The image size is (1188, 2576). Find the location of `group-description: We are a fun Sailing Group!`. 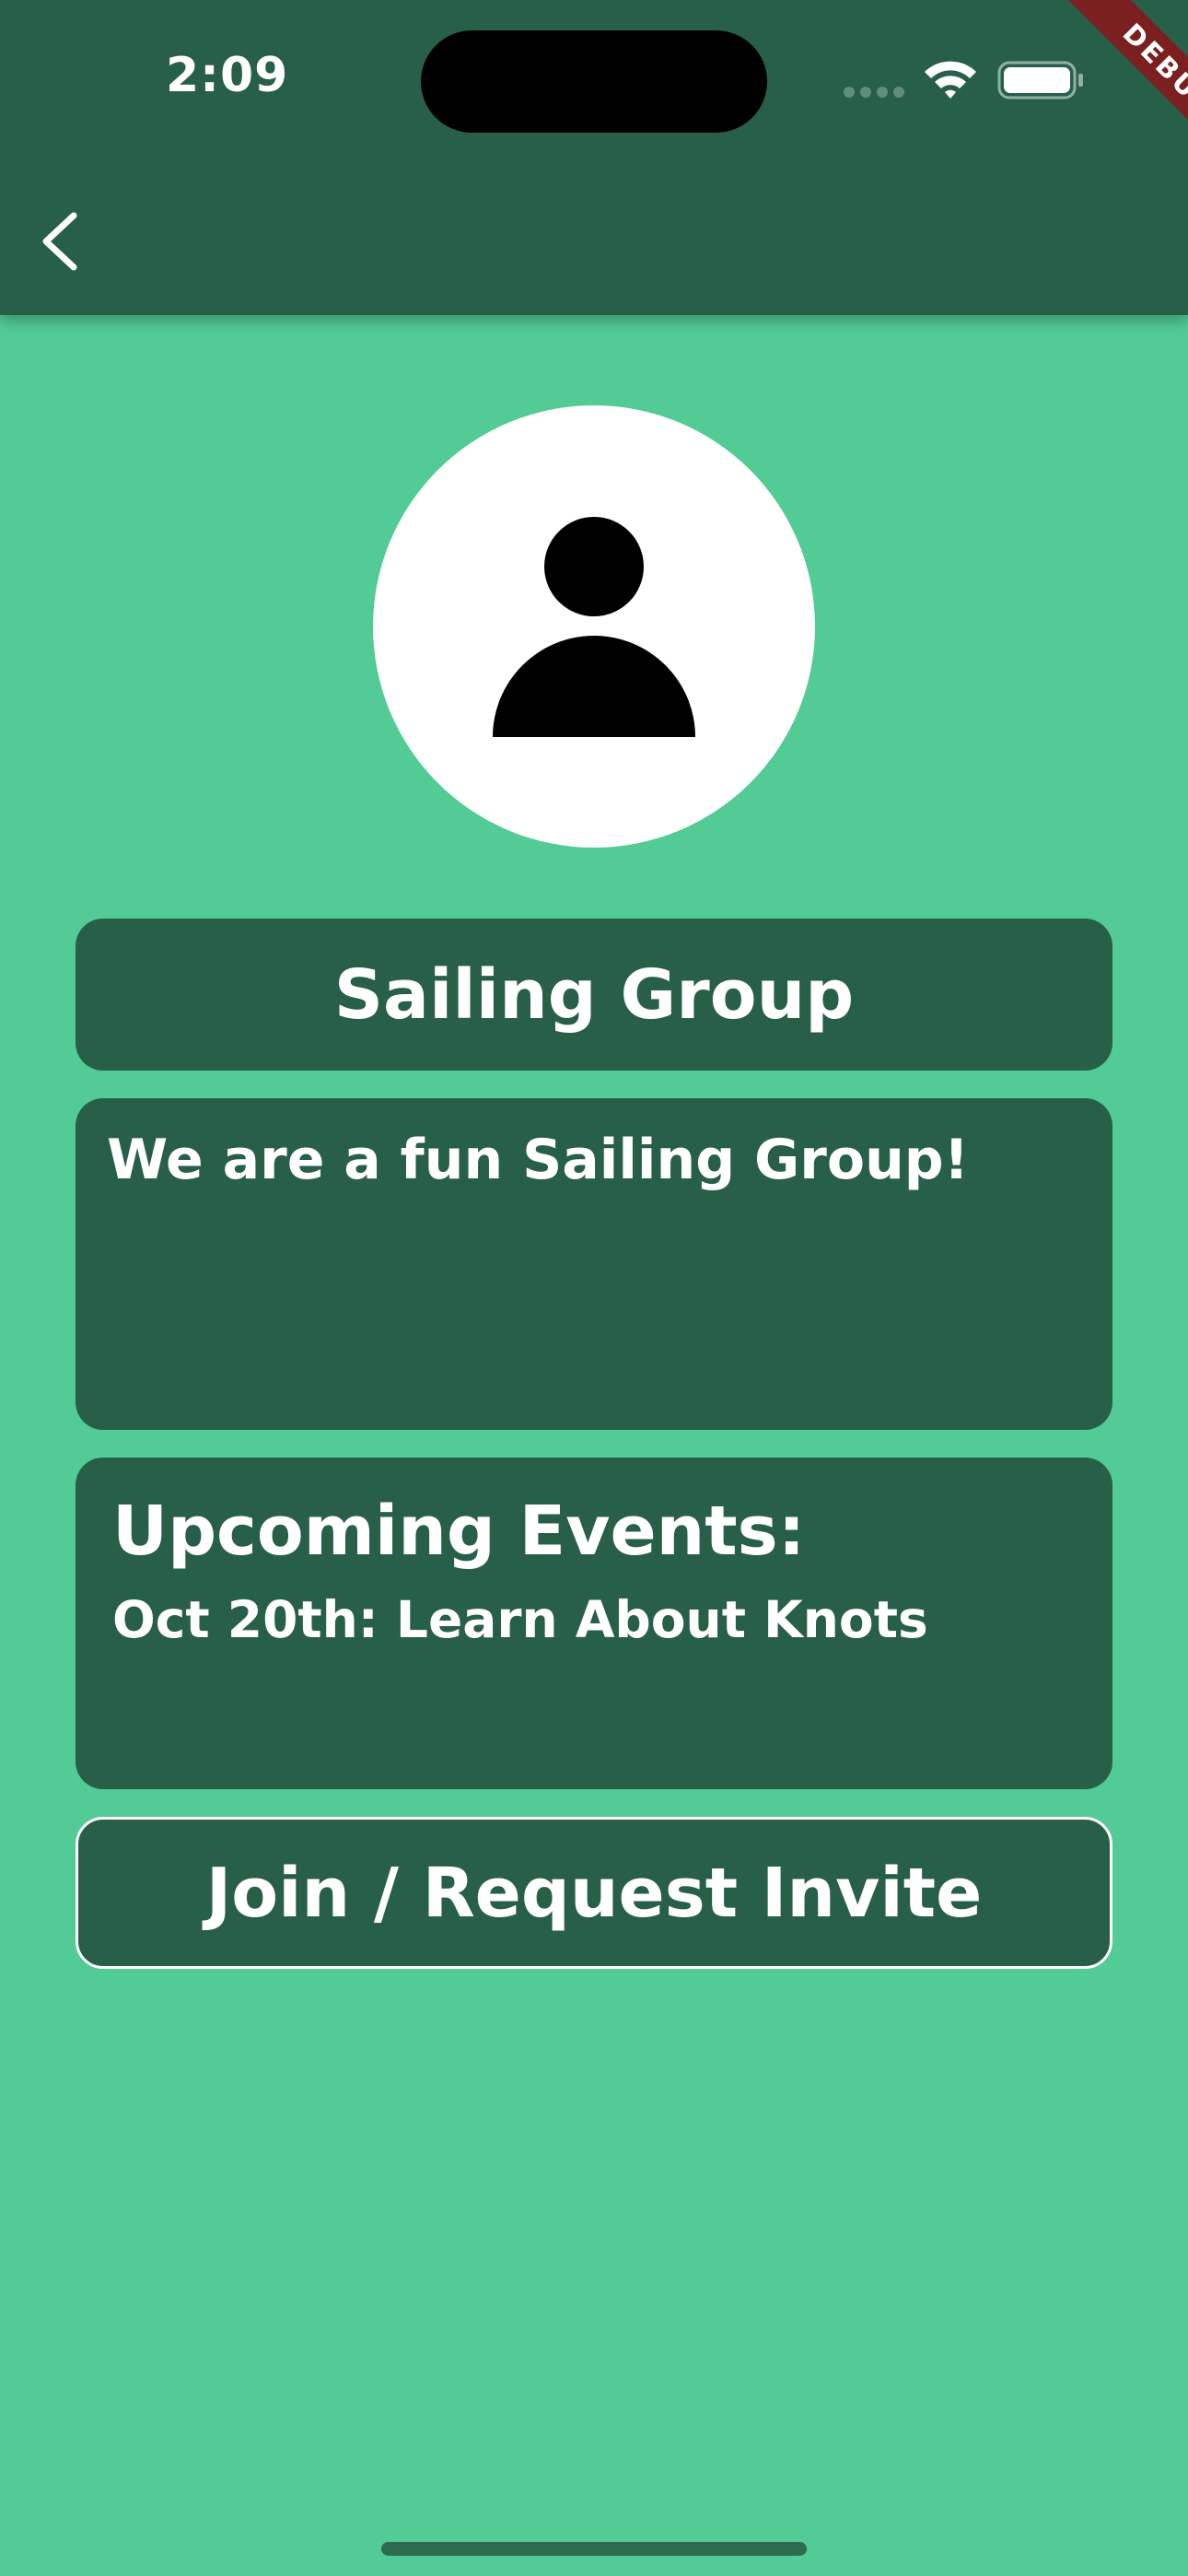

group-description: We are a fun Sailing Group! is located at coordinates (538, 1160).